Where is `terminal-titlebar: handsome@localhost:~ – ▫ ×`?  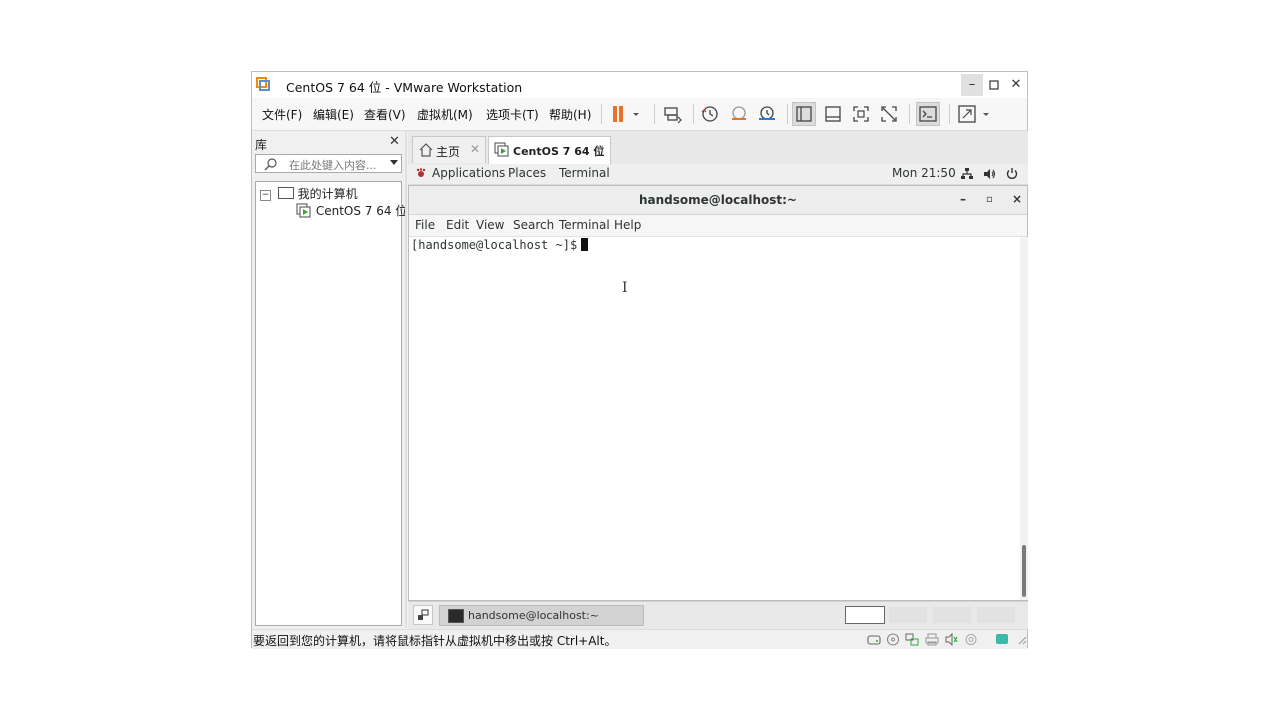 terminal-titlebar: handsome@localhost:~ – ▫ × is located at coordinates (718, 200).